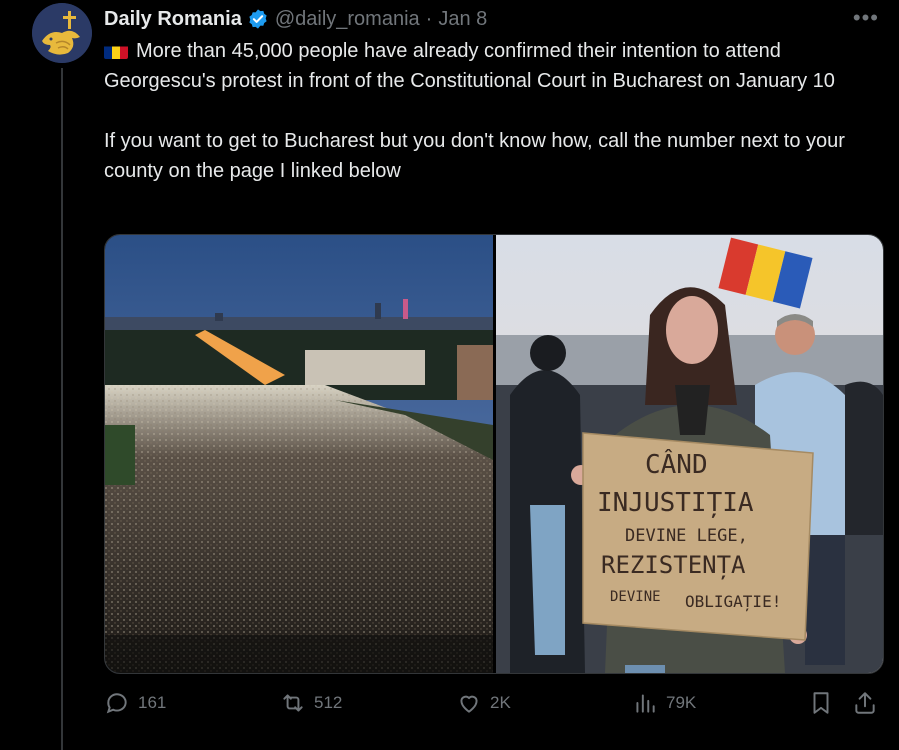 This screenshot has height=750, width=899. I want to click on avatar, so click(62, 33).